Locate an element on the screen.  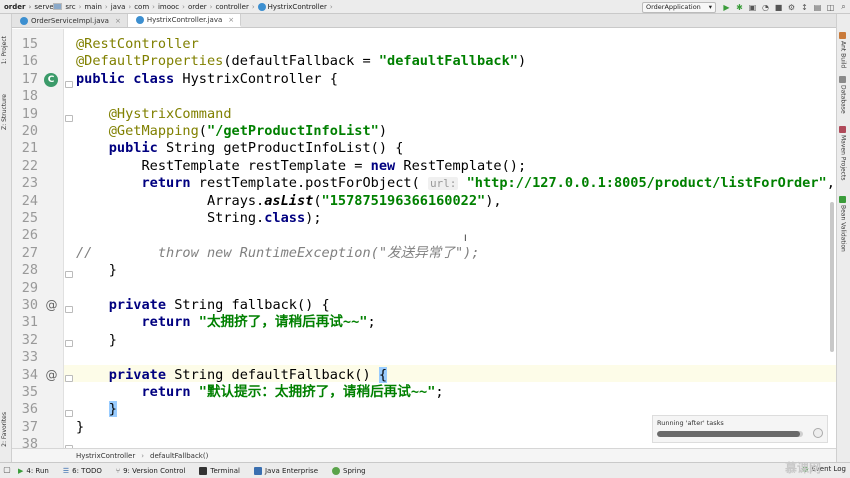
tool-window-todo: ☰ 6: TODO is located at coordinates (82, 471).